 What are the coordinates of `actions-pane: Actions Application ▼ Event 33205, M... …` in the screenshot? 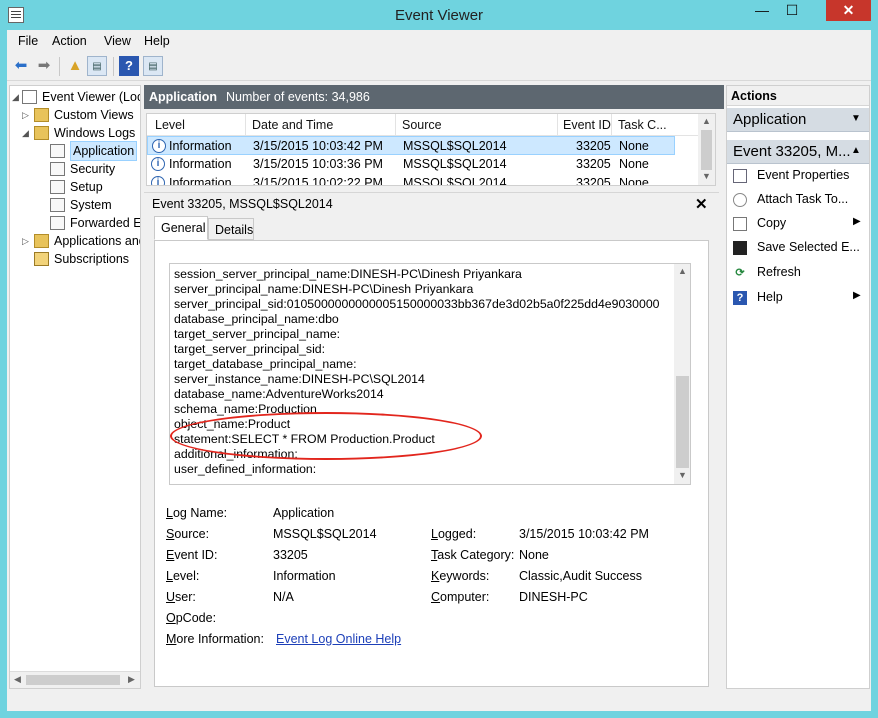 It's located at (798, 387).